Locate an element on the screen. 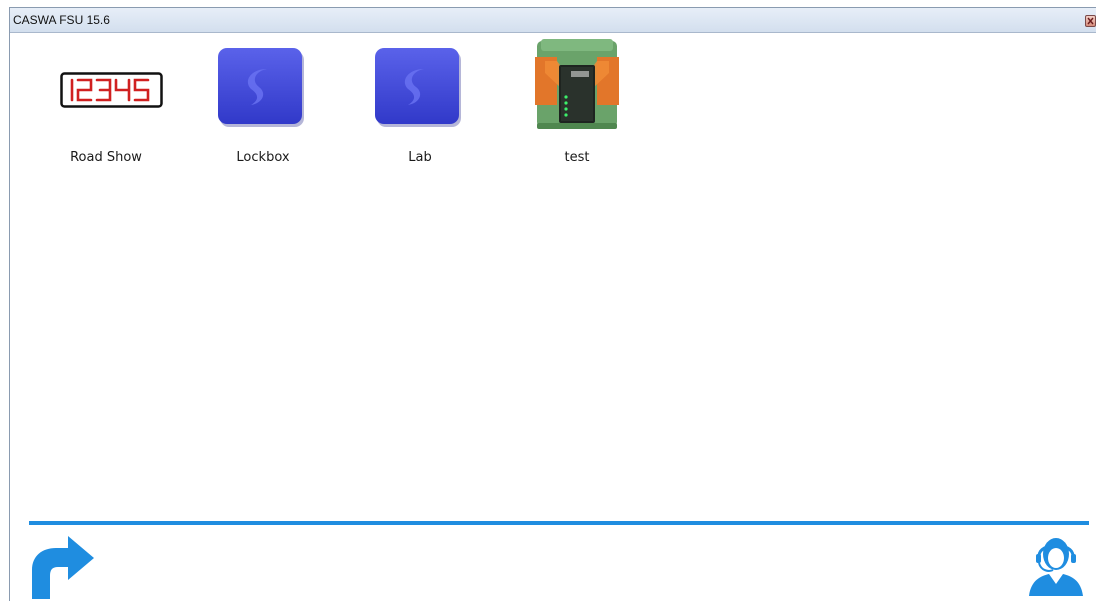  device-label: Lab is located at coordinates (420, 157).